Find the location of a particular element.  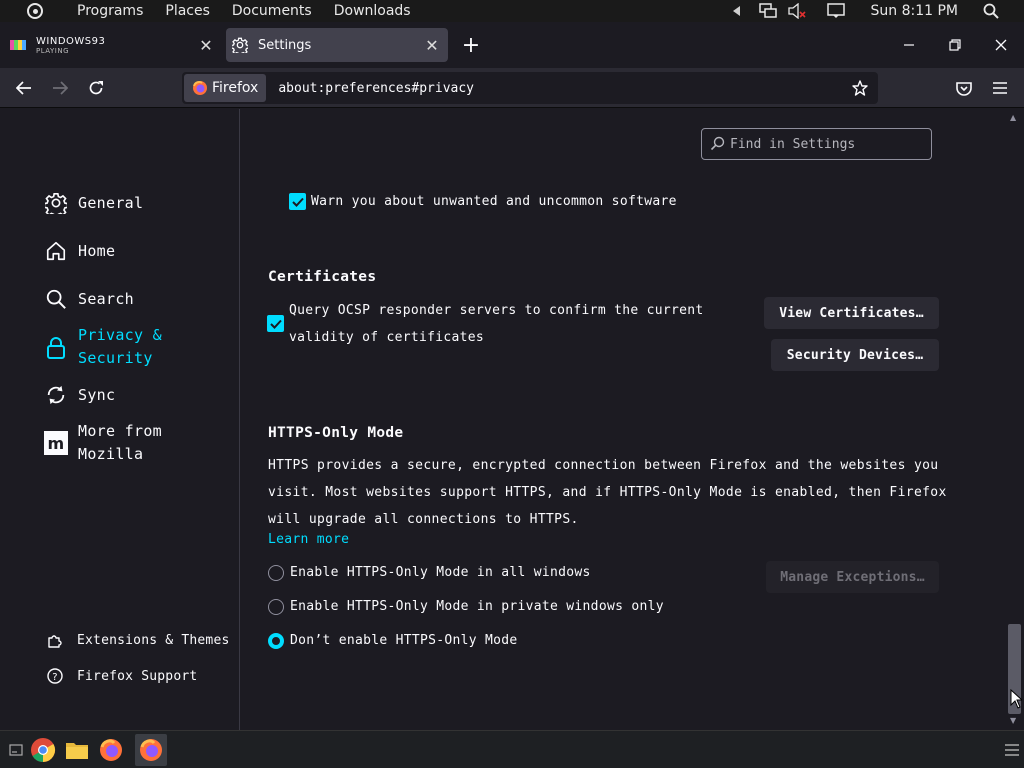

app-menu-button is located at coordinates (1000, 88).